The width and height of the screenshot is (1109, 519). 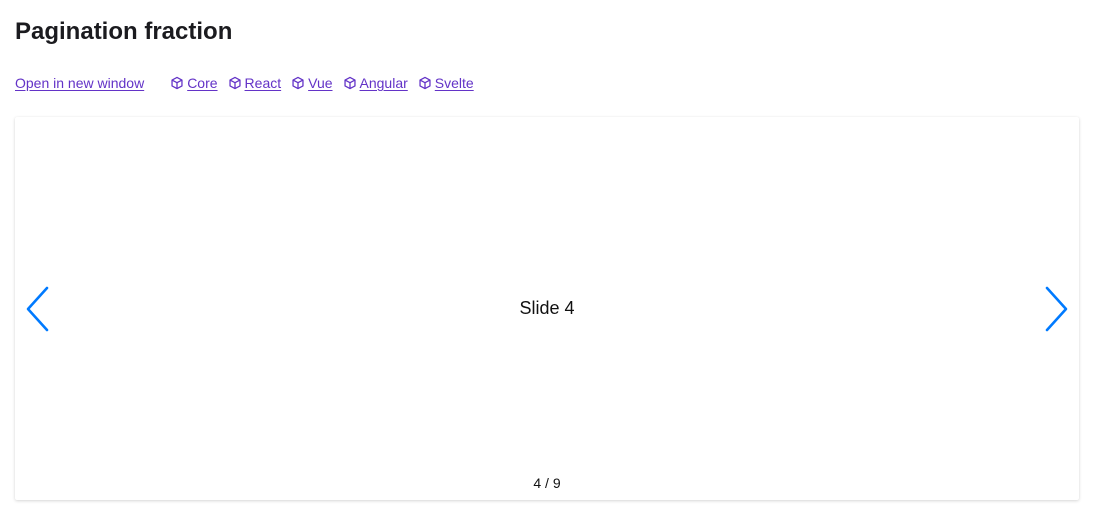 What do you see at coordinates (263, 83) in the screenshot?
I see `react-link-label: React` at bounding box center [263, 83].